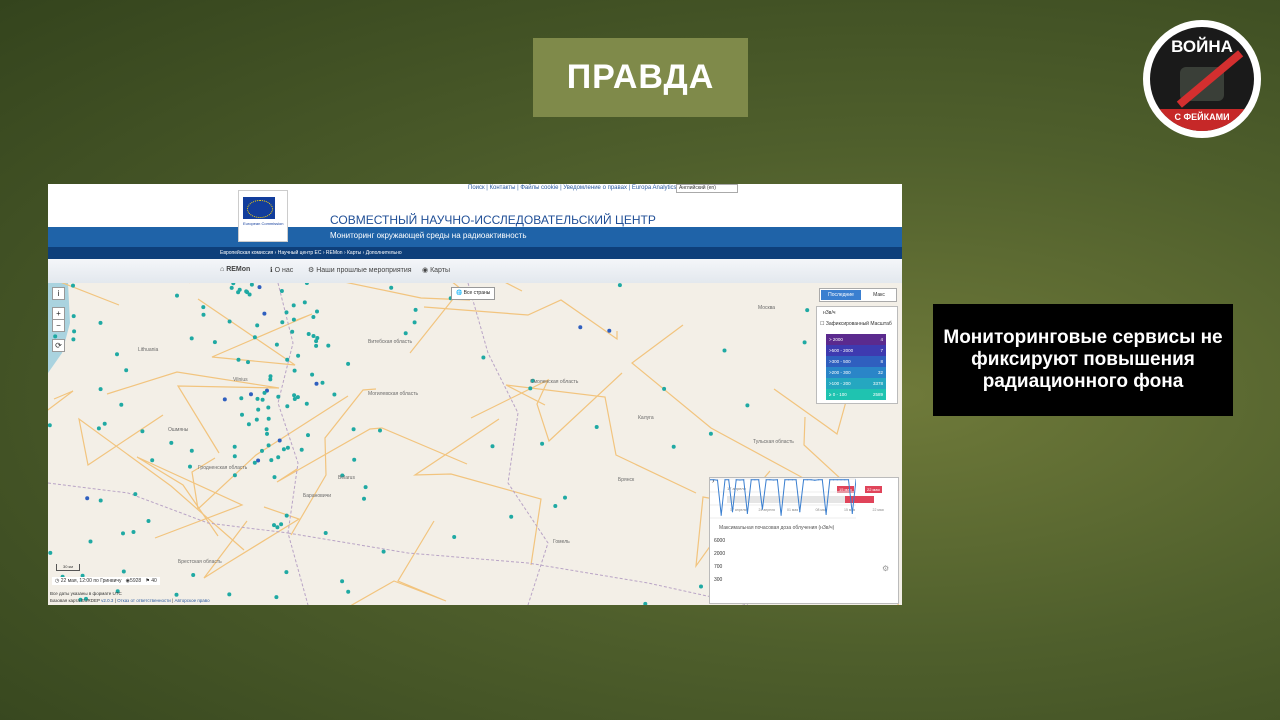 The image size is (1280, 720). I want to click on legend-row: >100 - 200 3378, so click(856, 383).